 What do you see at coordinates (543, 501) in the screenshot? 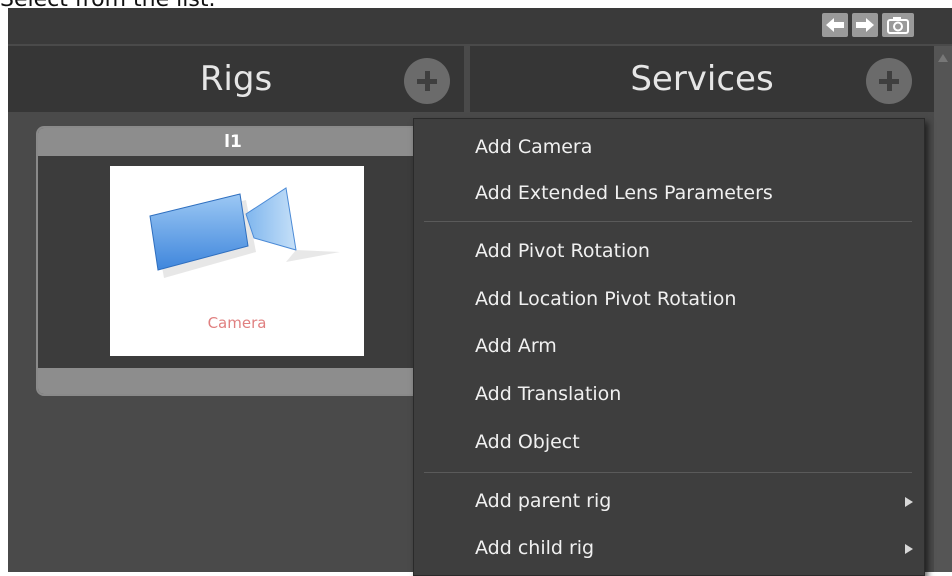
I see `menu-item-label: Add parent rig` at bounding box center [543, 501].